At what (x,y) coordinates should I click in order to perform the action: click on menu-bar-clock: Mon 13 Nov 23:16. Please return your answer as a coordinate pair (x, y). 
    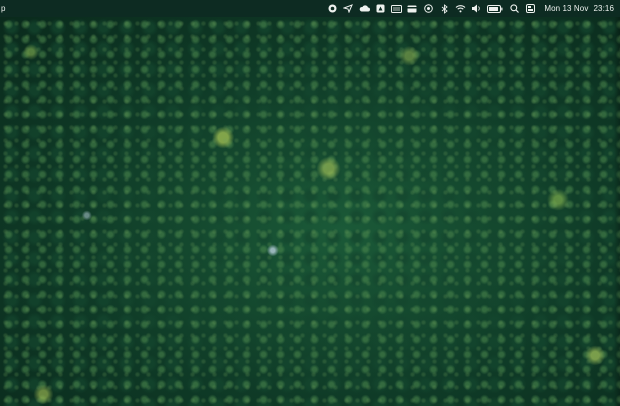
    Looking at the image, I should click on (579, 8).